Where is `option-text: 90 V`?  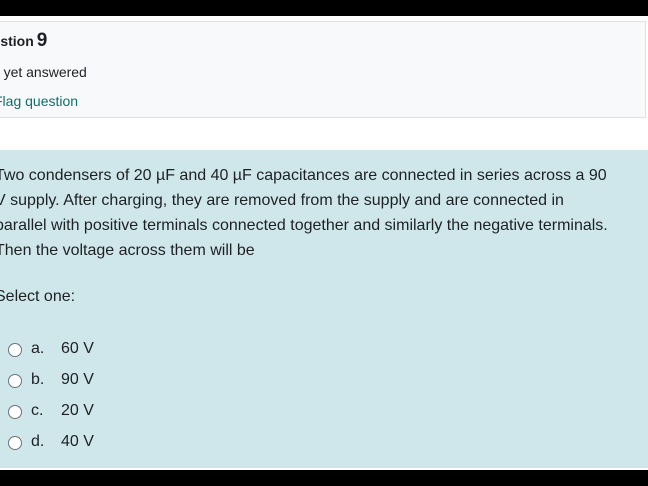
option-text: 90 V is located at coordinates (77, 380).